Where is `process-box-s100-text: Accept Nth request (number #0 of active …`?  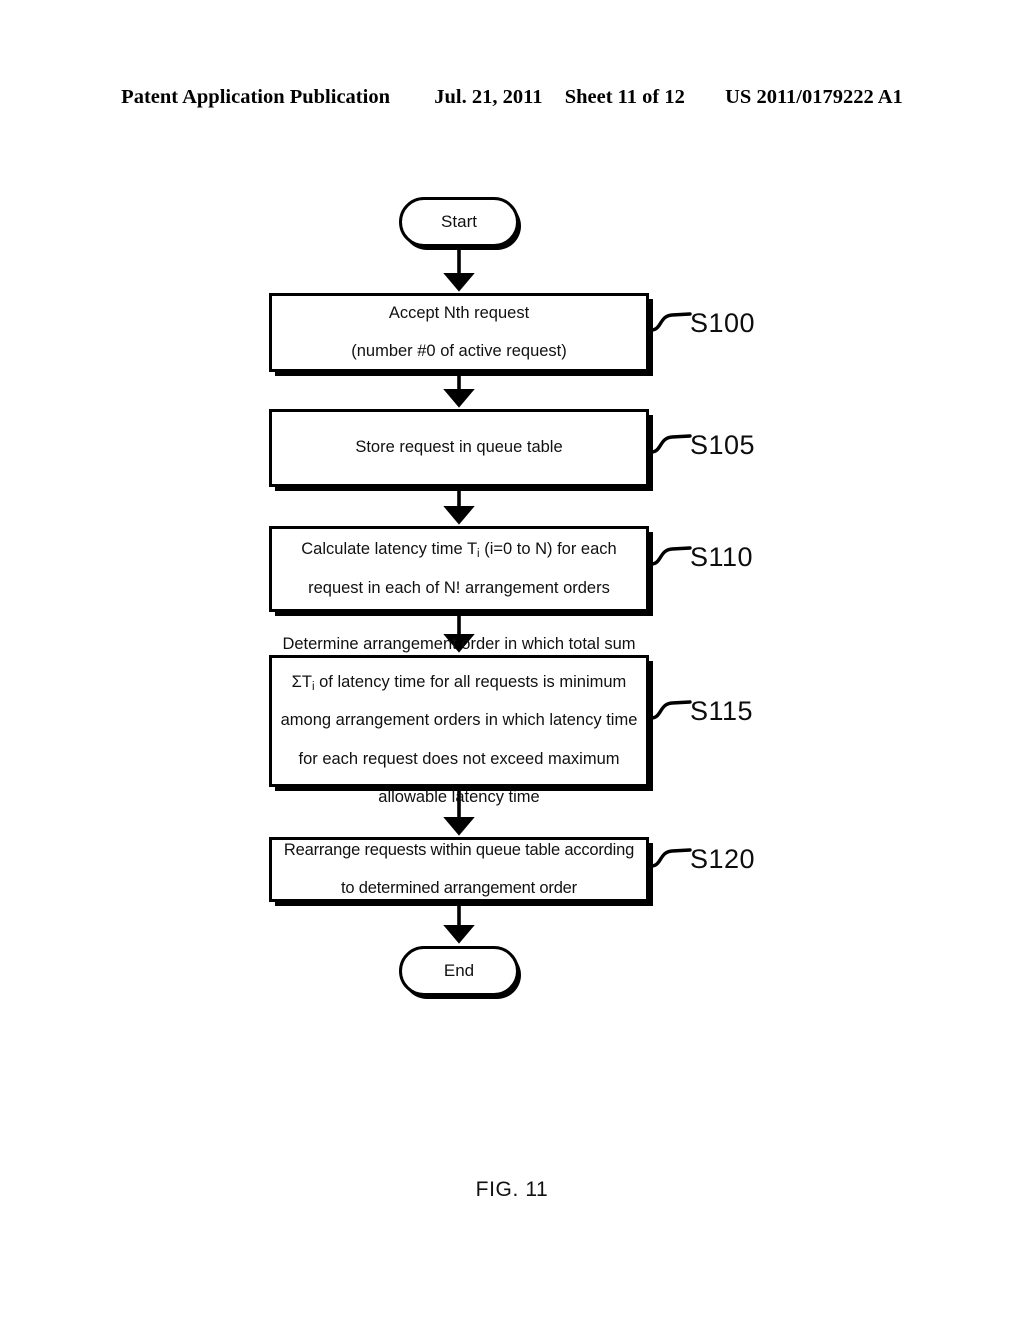 process-box-s100-text: Accept Nth request (number #0 of active … is located at coordinates (459, 333).